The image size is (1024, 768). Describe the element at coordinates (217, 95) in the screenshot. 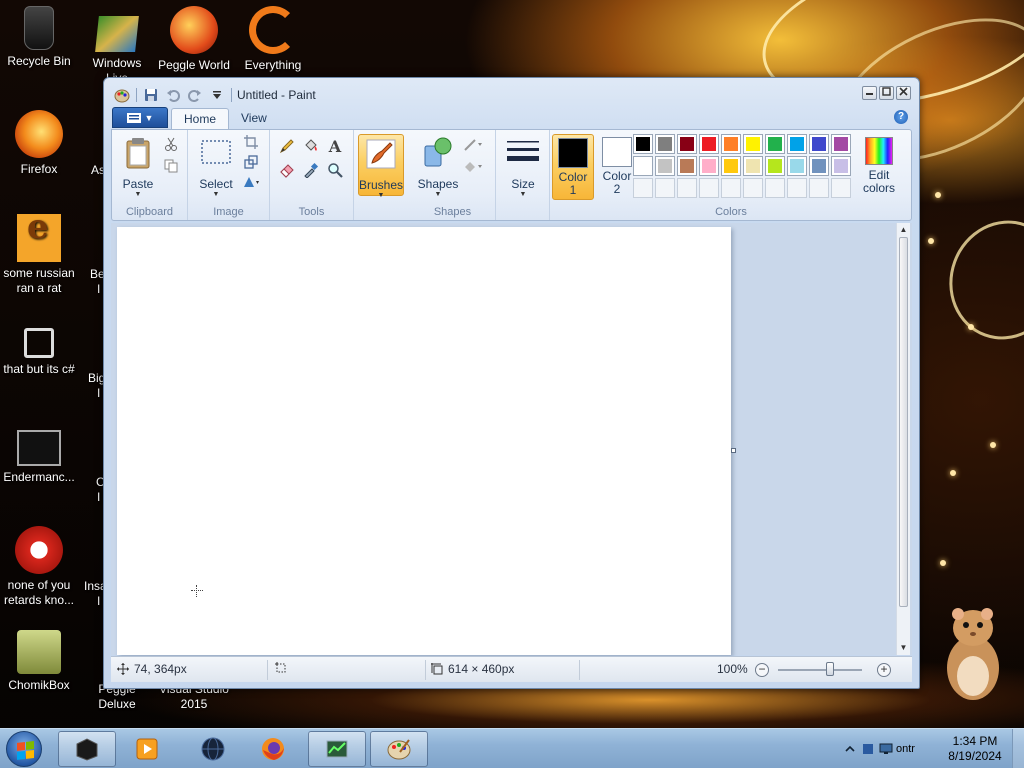

I see `customize-toolbar-chevron-icon` at that location.